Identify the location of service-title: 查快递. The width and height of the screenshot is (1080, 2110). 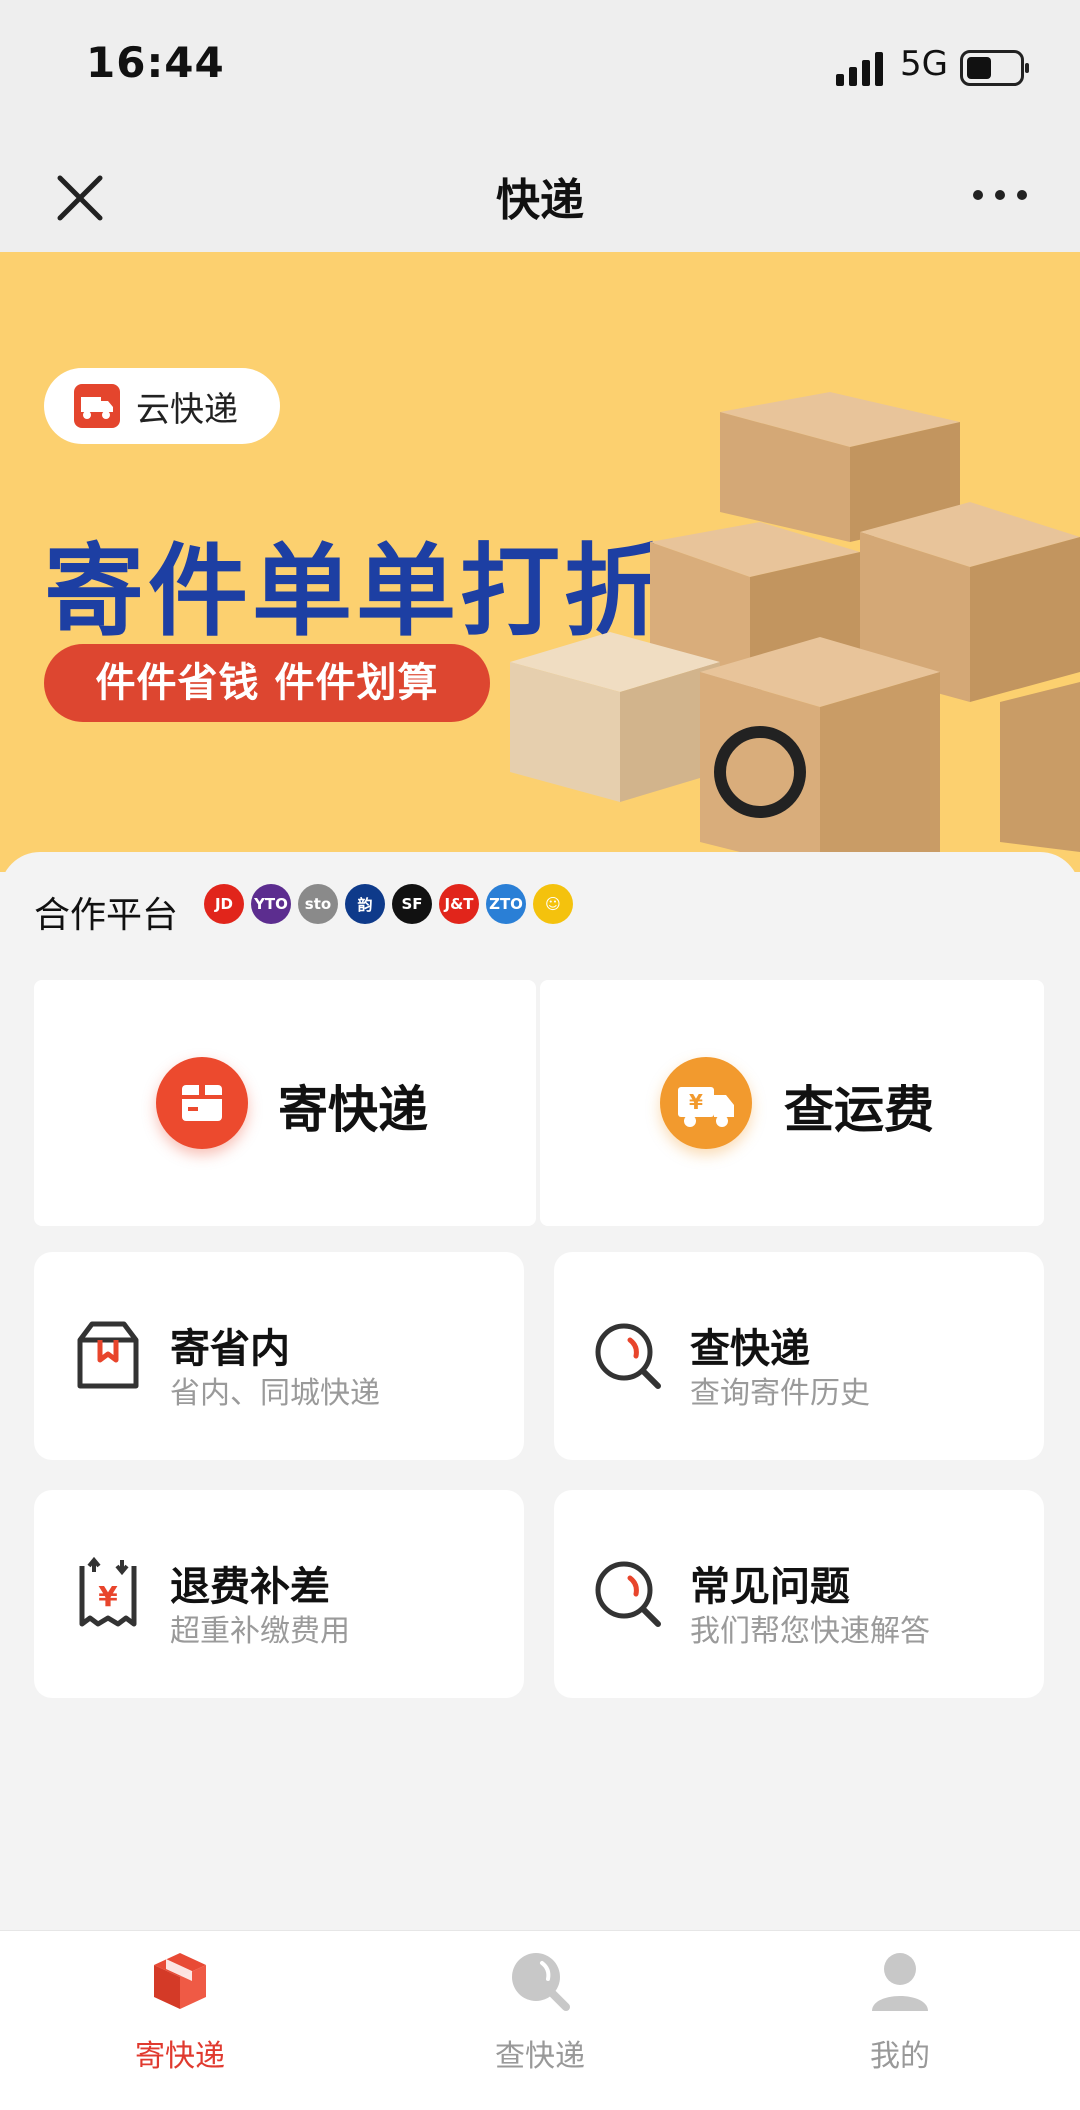
(750, 1349).